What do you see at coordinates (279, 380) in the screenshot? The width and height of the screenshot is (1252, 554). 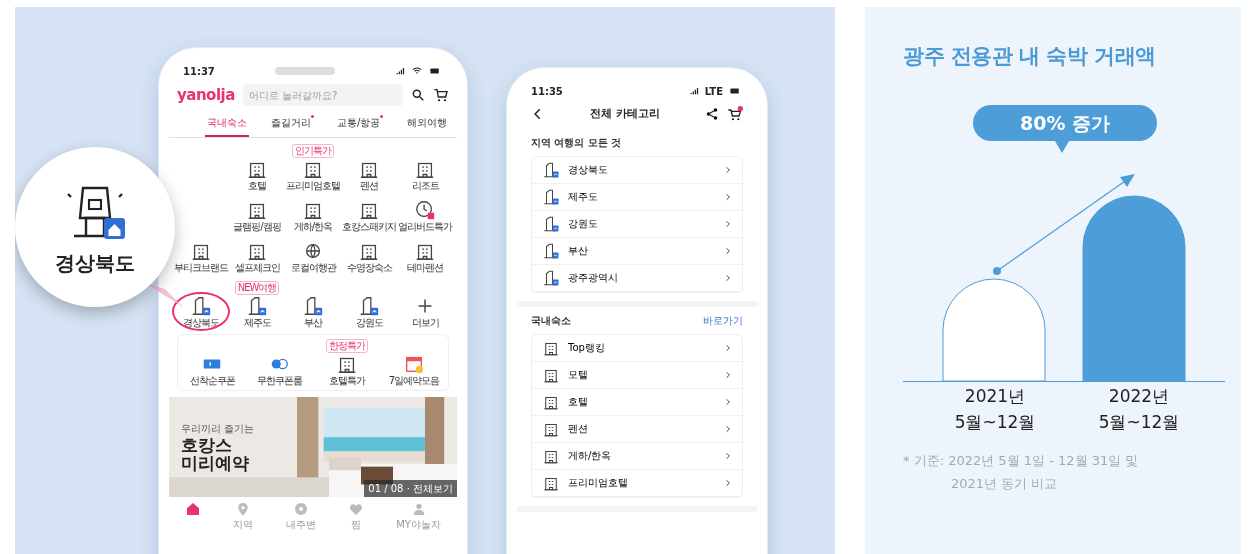 I see `category-label: 무한쿠폰룸` at bounding box center [279, 380].